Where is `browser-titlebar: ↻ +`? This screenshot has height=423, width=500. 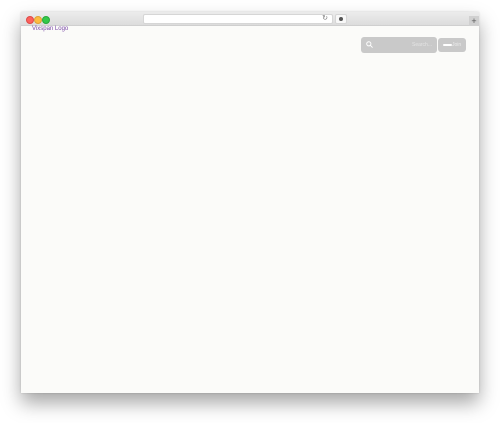
browser-titlebar: ↻ + is located at coordinates (250, 19).